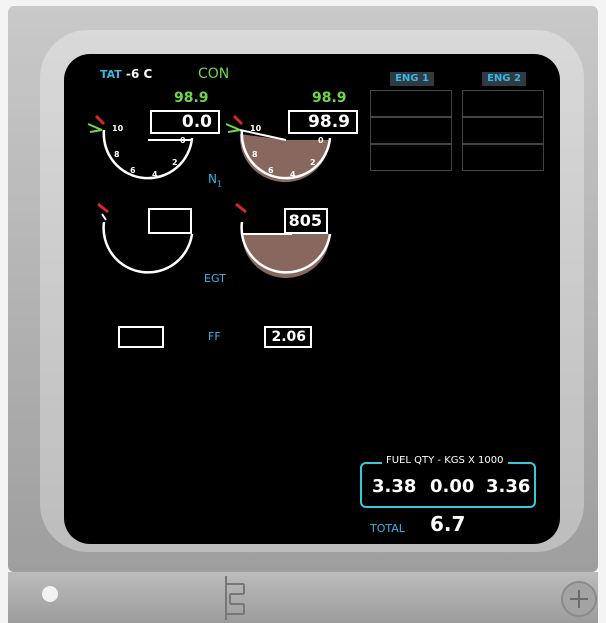  I want to click on screw-icon, so click(579, 599).